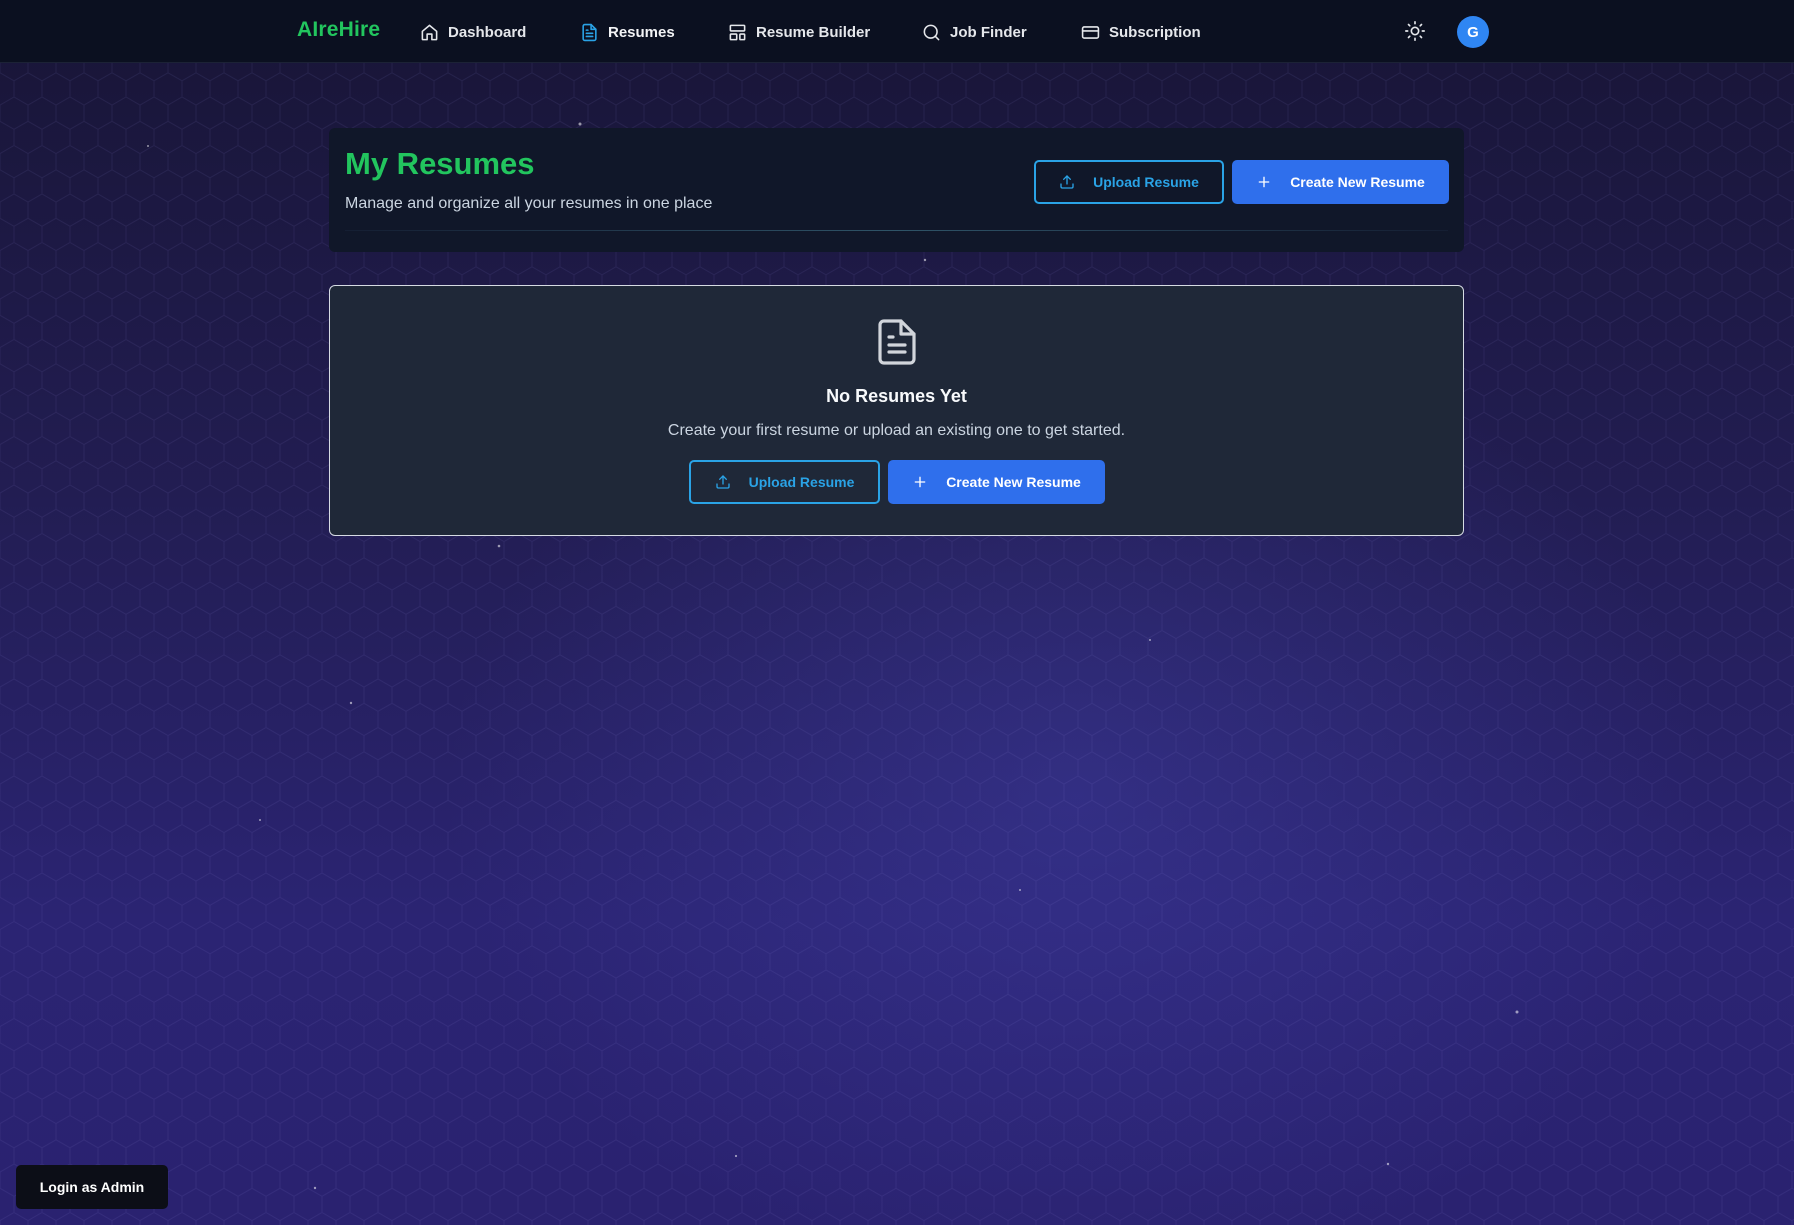 The height and width of the screenshot is (1225, 1794). Describe the element at coordinates (897, 342) in the screenshot. I see `document-icon` at that location.